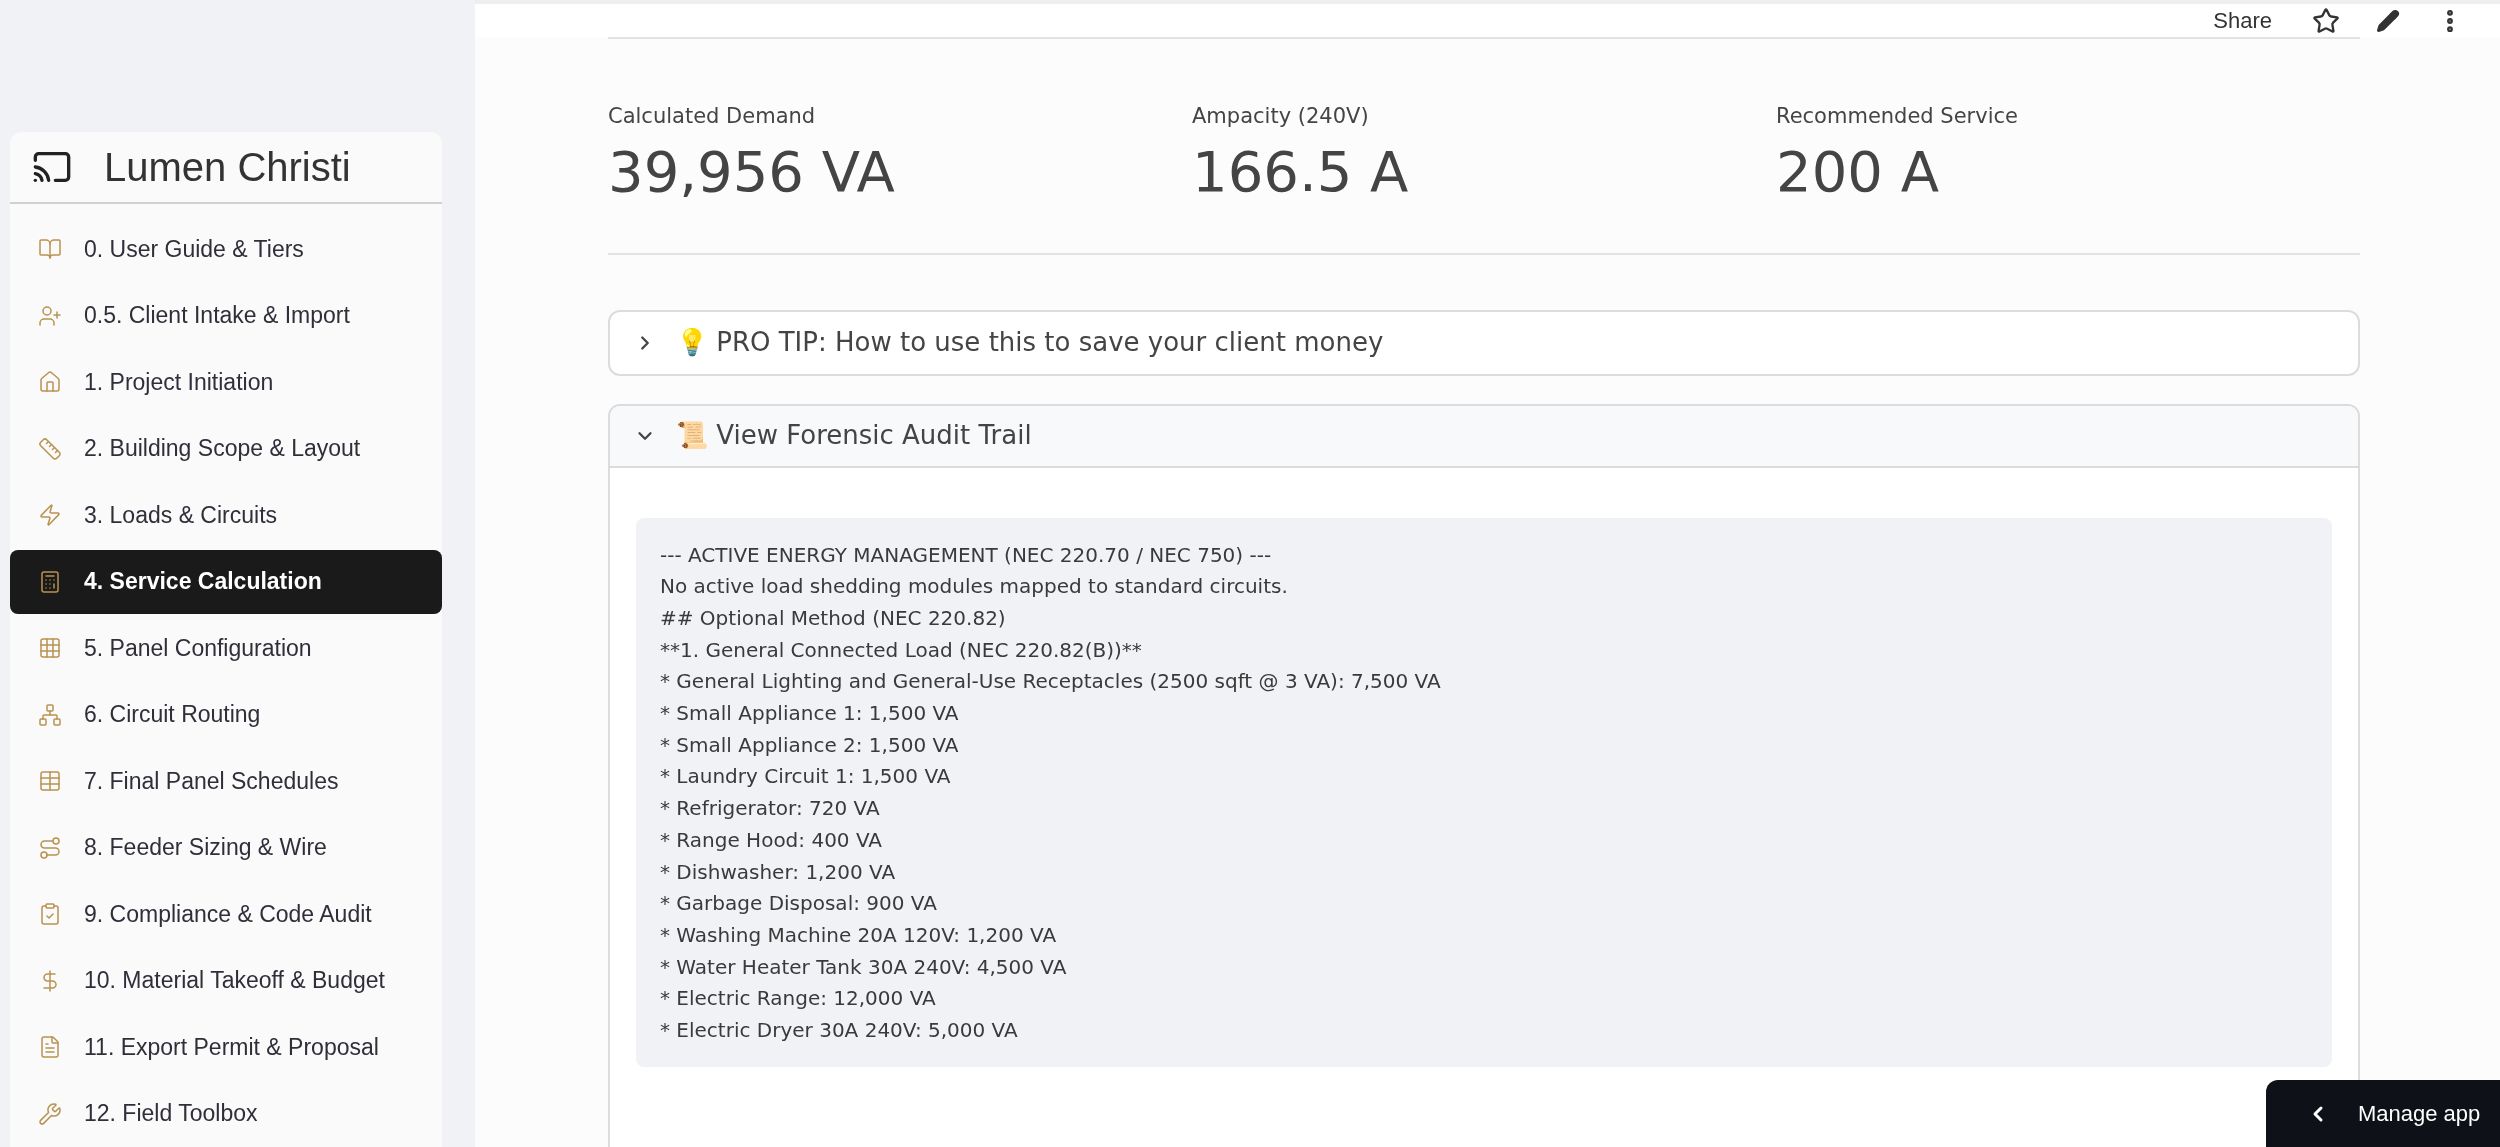  Describe the element at coordinates (1858, 171) in the screenshot. I see `metric-value: 200 A` at that location.